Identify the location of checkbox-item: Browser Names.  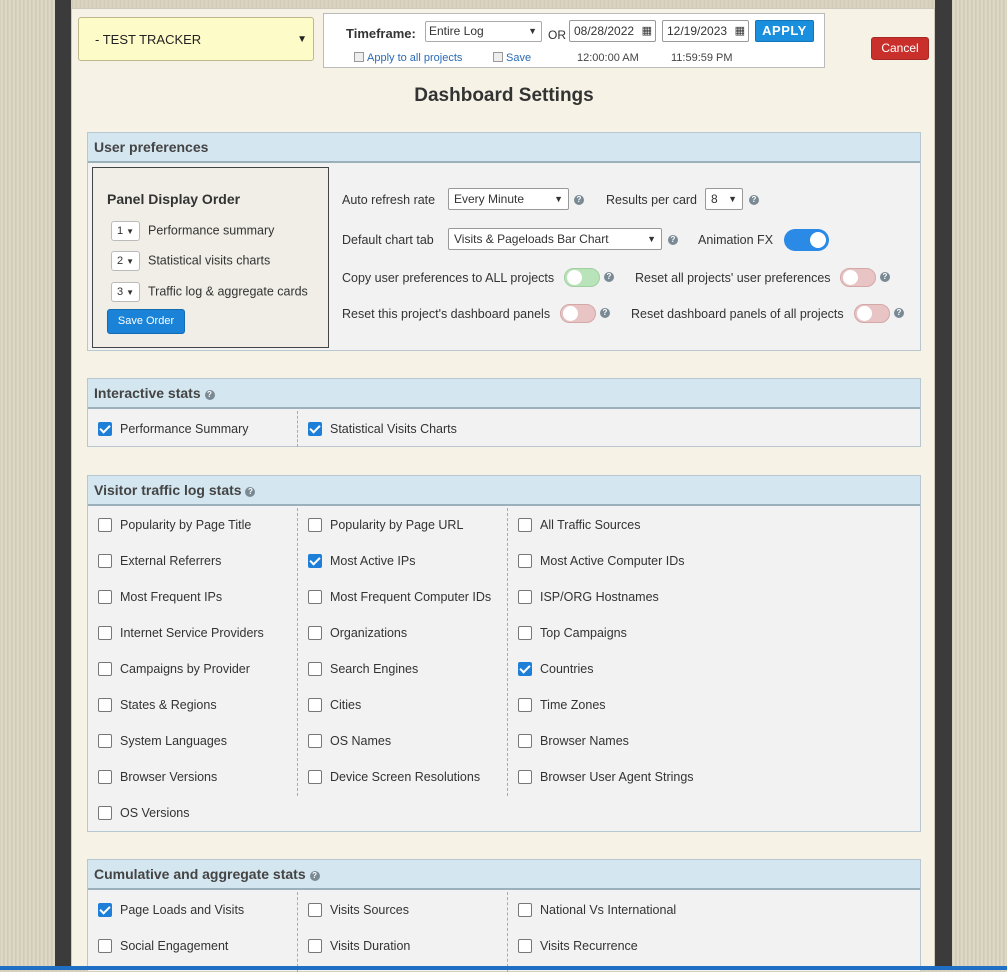
(573, 741).